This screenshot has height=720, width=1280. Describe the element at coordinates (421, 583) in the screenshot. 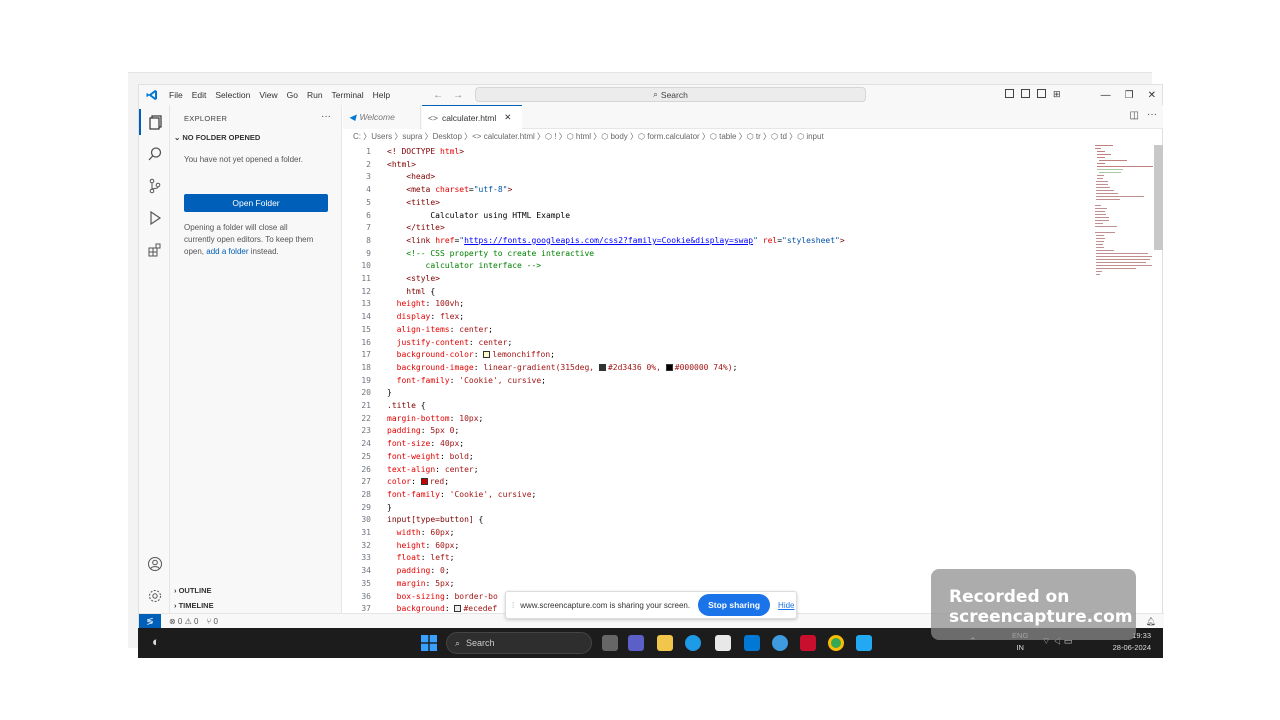

I see `code-line: margin: 5px;` at that location.